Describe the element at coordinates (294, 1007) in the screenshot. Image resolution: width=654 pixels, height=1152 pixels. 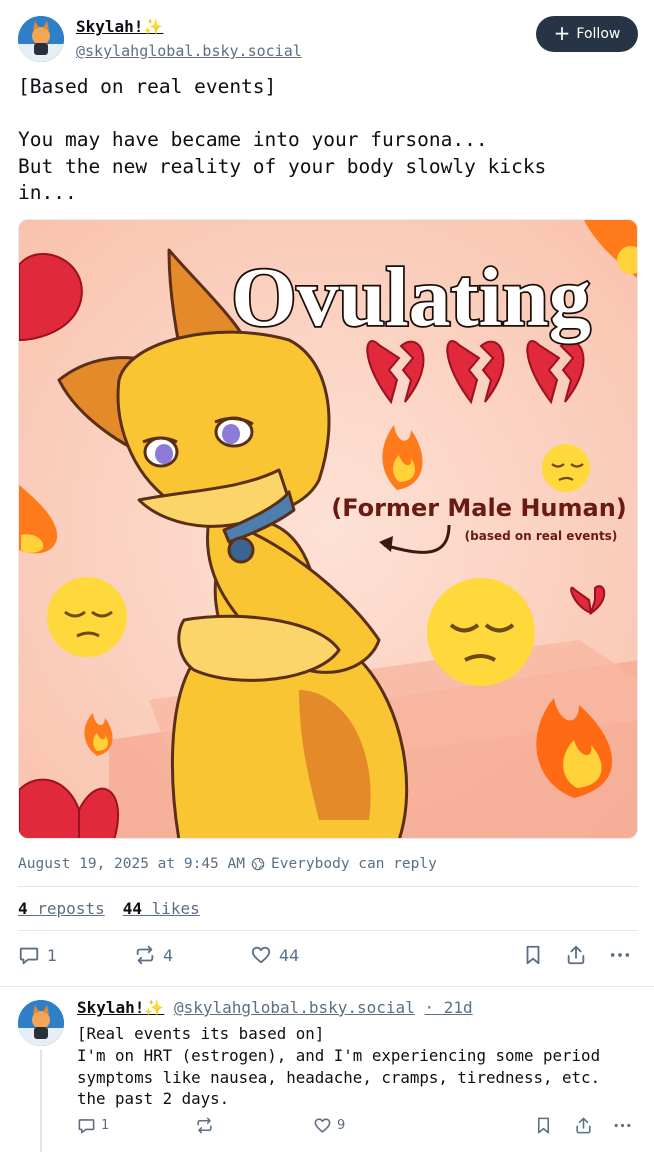
I see `reply-author-handle: @skylahglobal.bsky.social` at that location.